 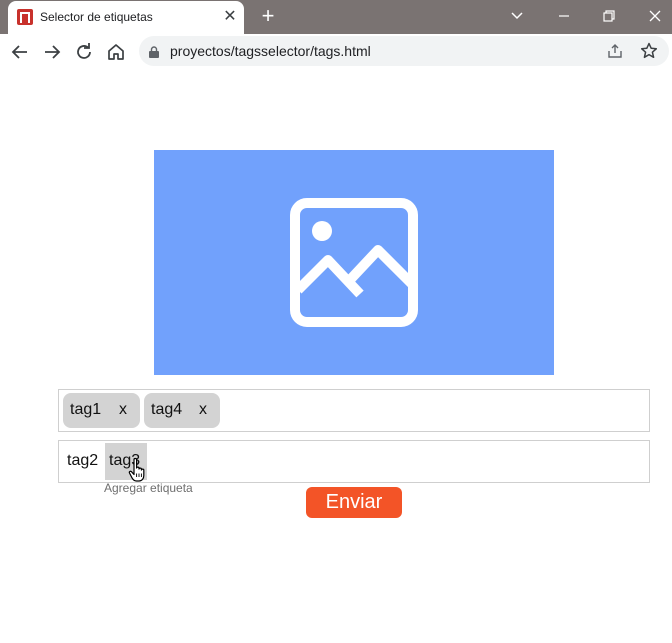 What do you see at coordinates (517, 16) in the screenshot?
I see `tab-list-chevron-down-icon` at bounding box center [517, 16].